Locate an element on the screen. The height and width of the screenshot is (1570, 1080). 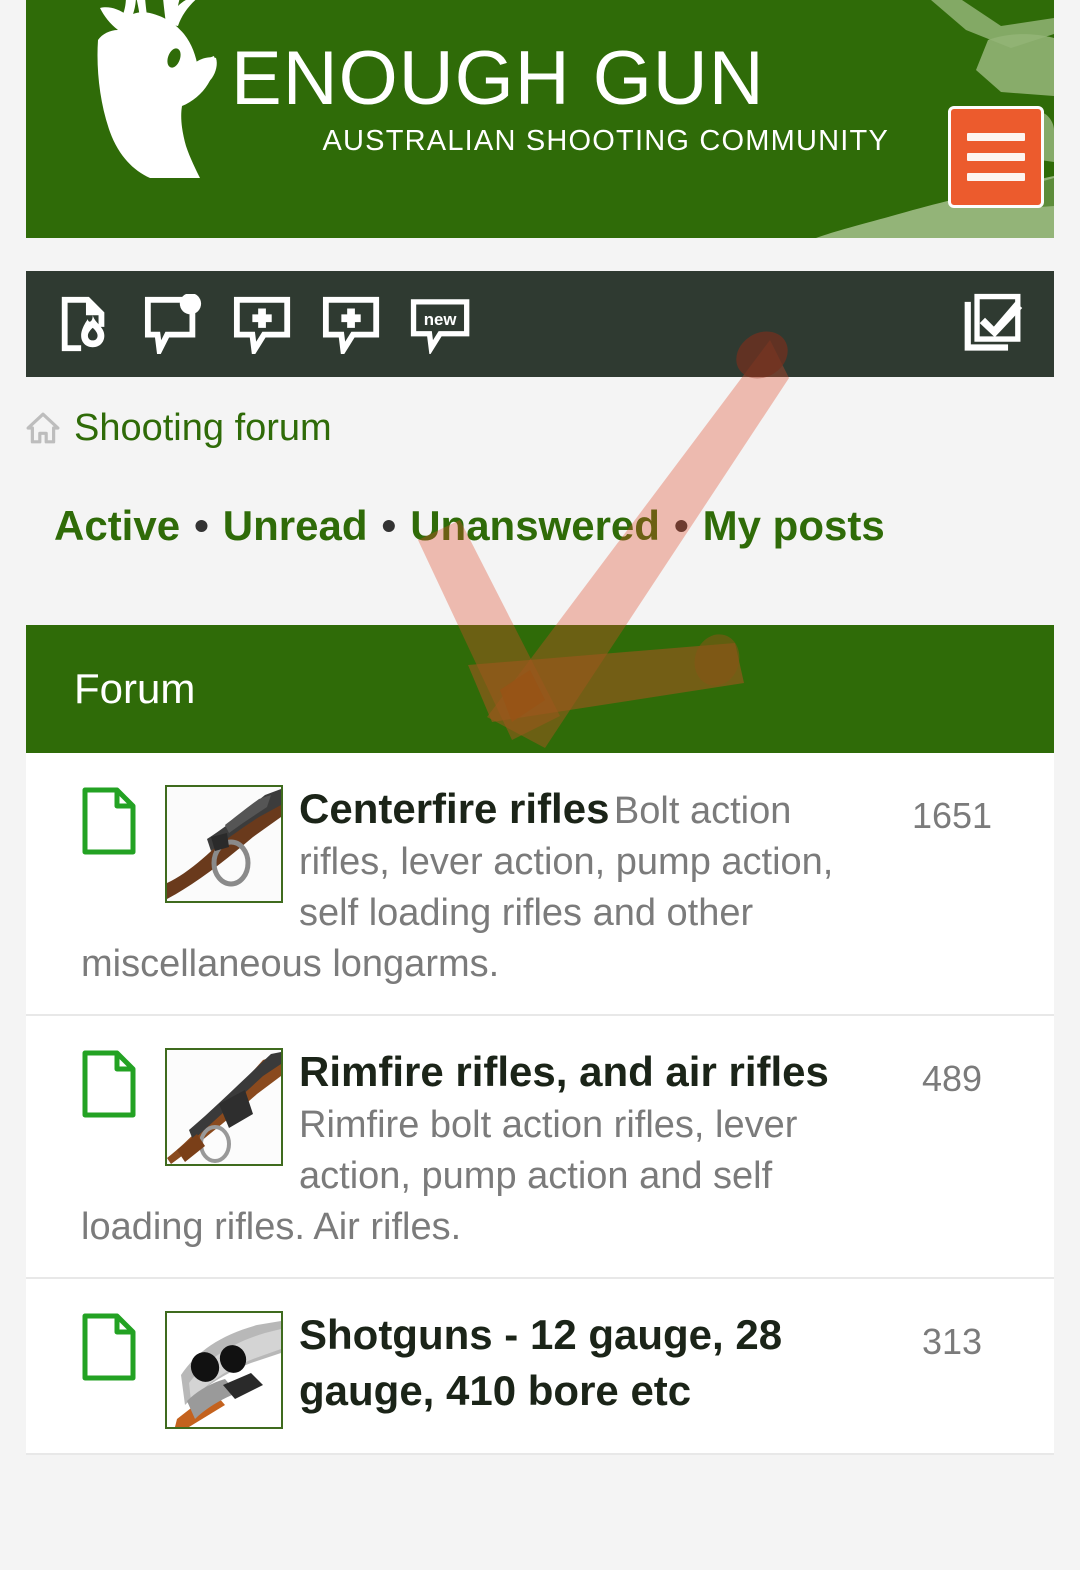
double-barrel-shotgun-thumb is located at coordinates (224, 1370).